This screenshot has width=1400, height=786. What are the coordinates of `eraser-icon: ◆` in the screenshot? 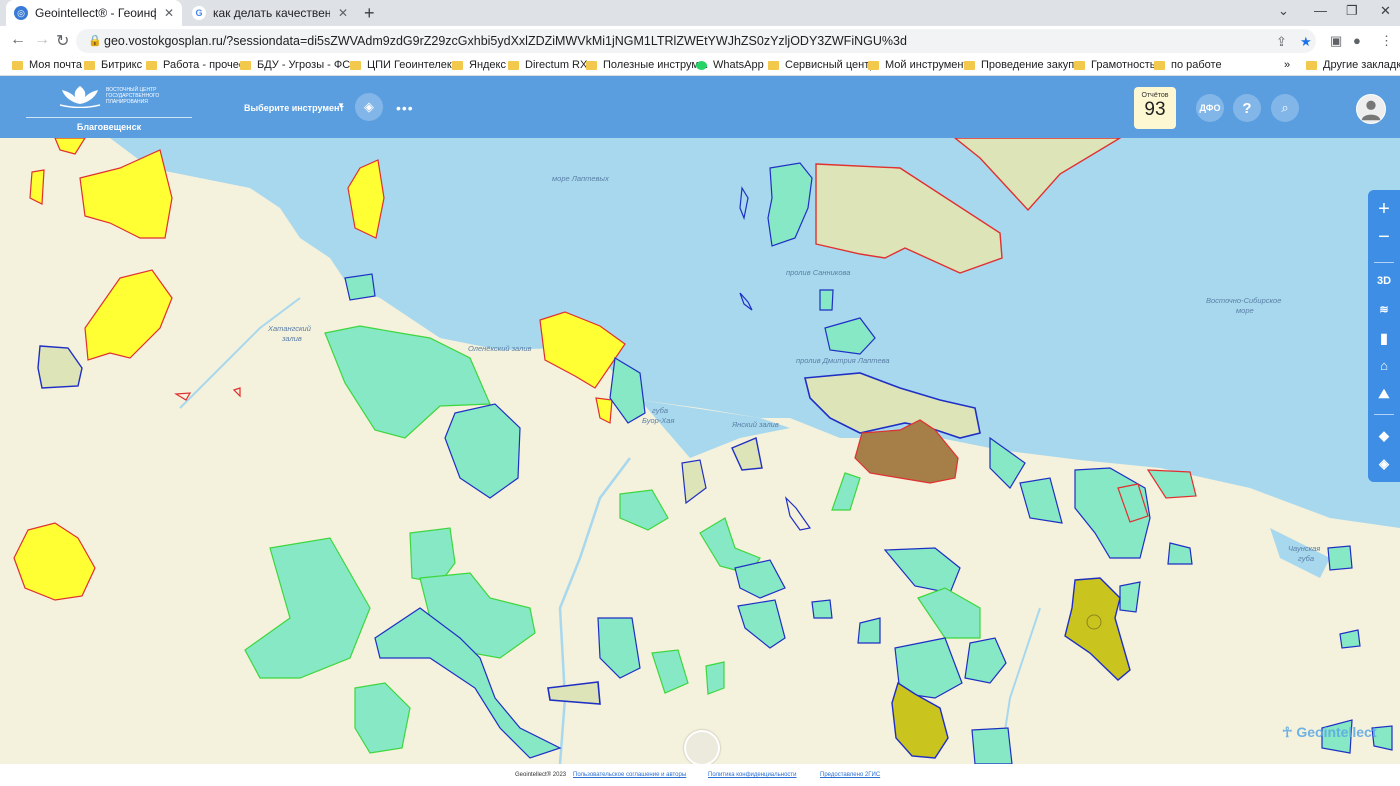 It's located at (1384, 436).